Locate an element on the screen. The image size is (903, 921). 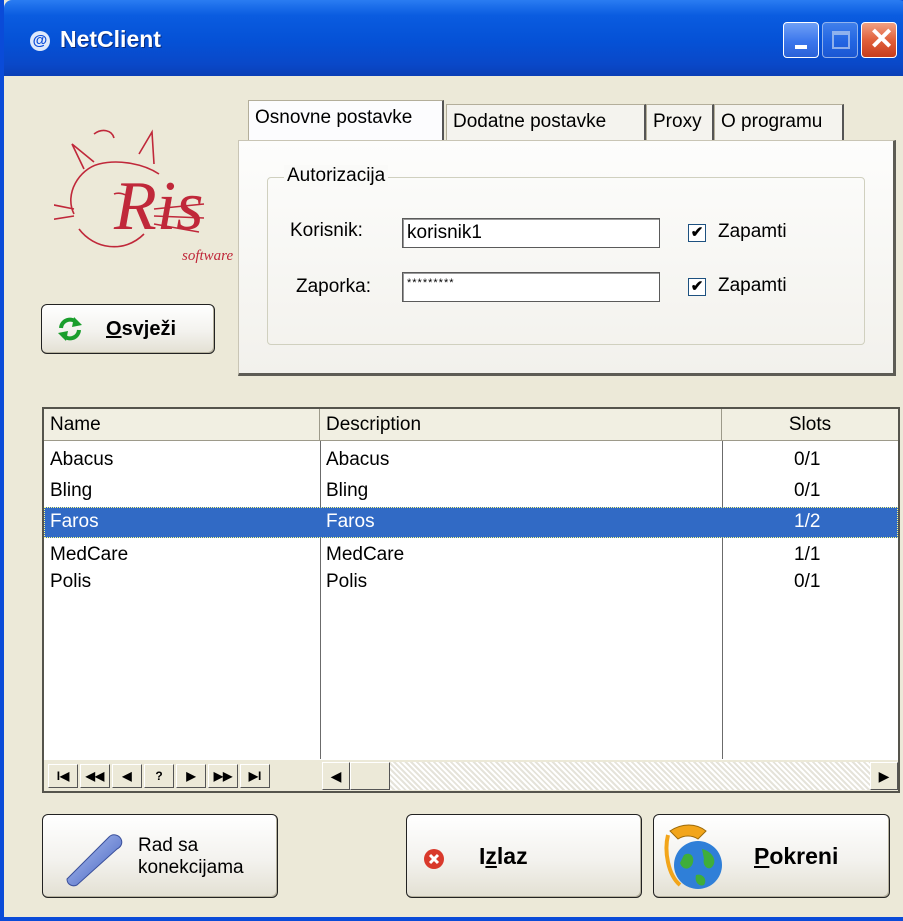
window-title: NetClient is located at coordinates (110, 39).